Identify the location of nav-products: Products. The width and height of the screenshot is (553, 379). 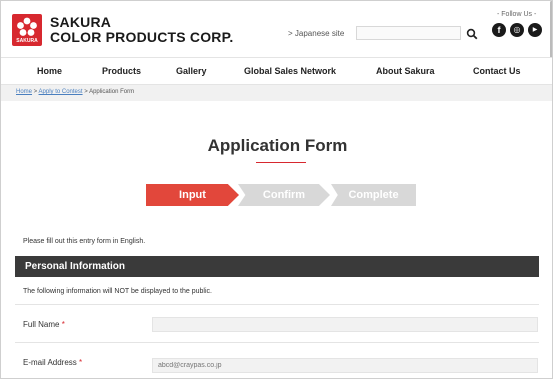
(121, 71).